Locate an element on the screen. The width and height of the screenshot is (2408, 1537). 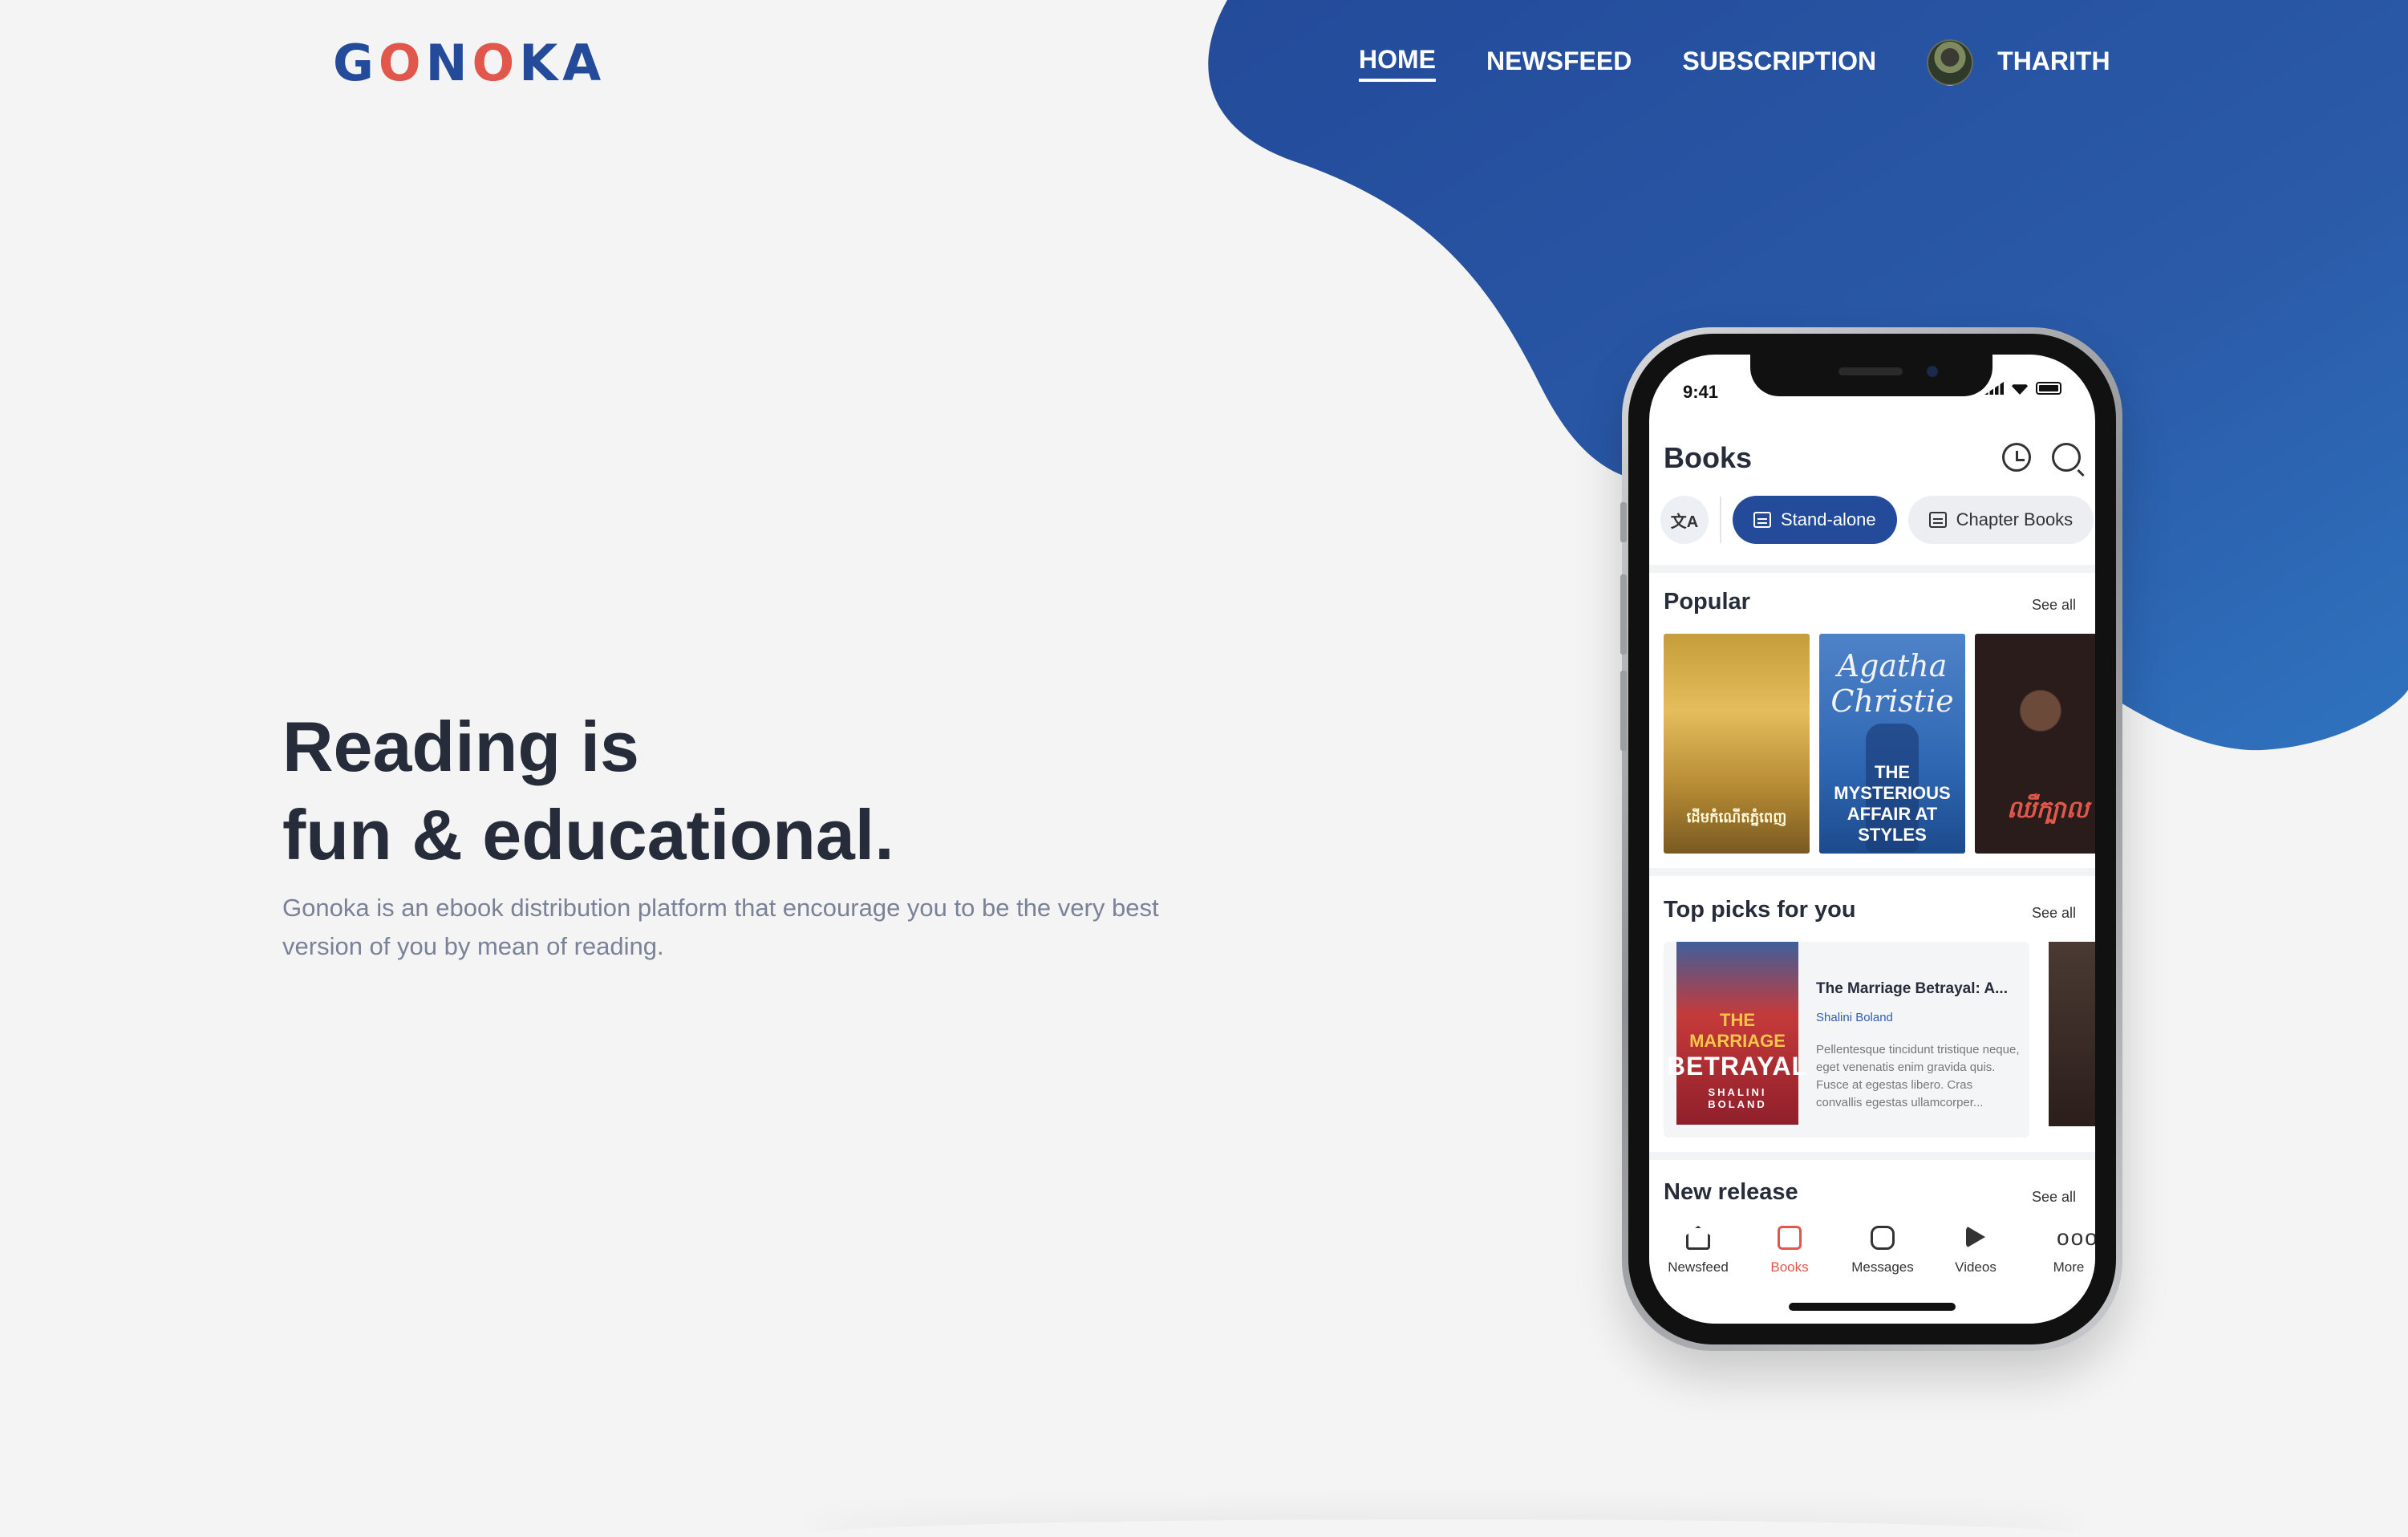
battery-icon is located at coordinates (2048, 388).